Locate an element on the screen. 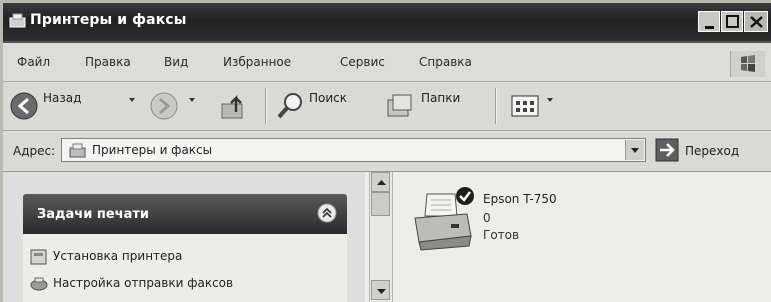 The height and width of the screenshot is (302, 771). menu-bar: Файл Правка Вид Избранное Сервис Справка is located at coordinates (387, 62).